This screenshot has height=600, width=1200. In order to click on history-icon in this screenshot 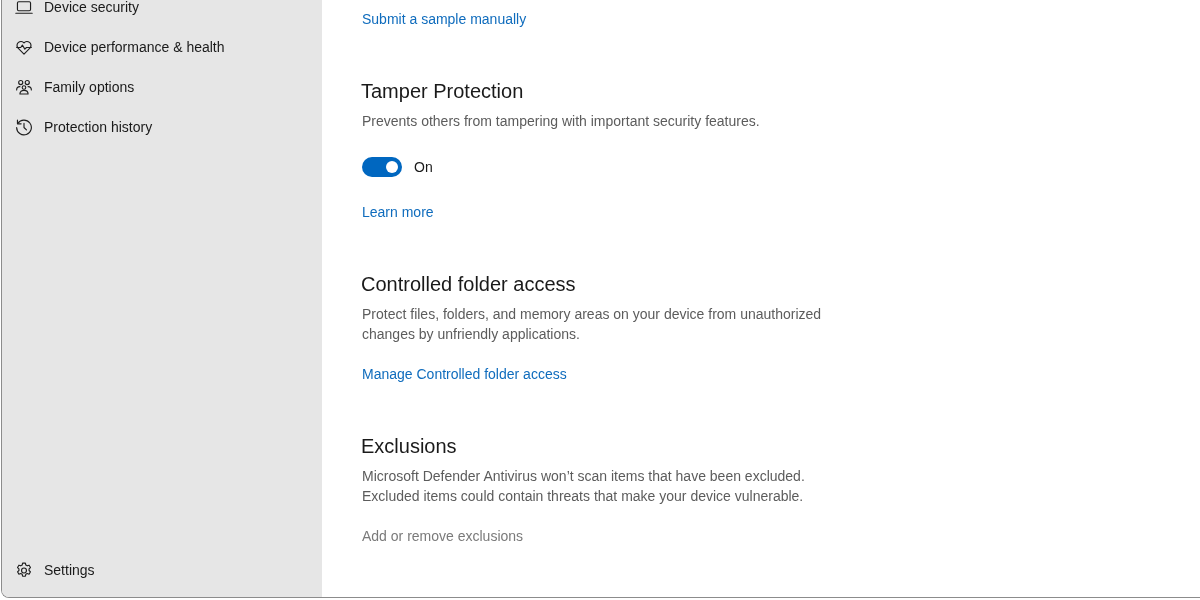, I will do `click(24, 127)`.